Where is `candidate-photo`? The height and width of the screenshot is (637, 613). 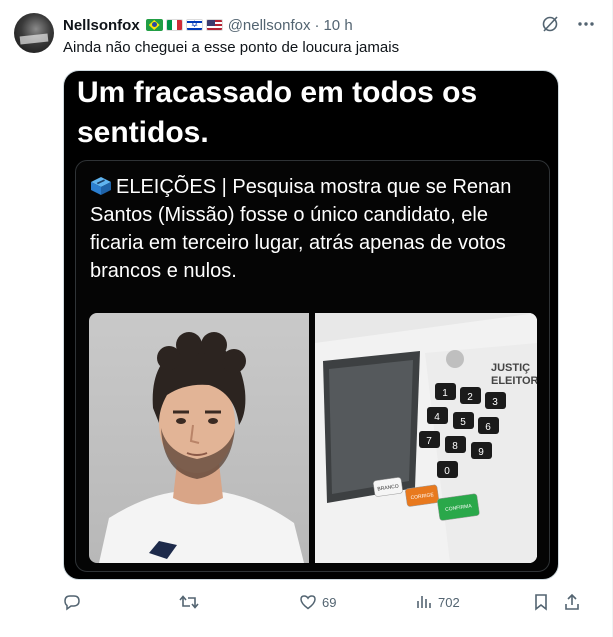
candidate-photo is located at coordinates (199, 438).